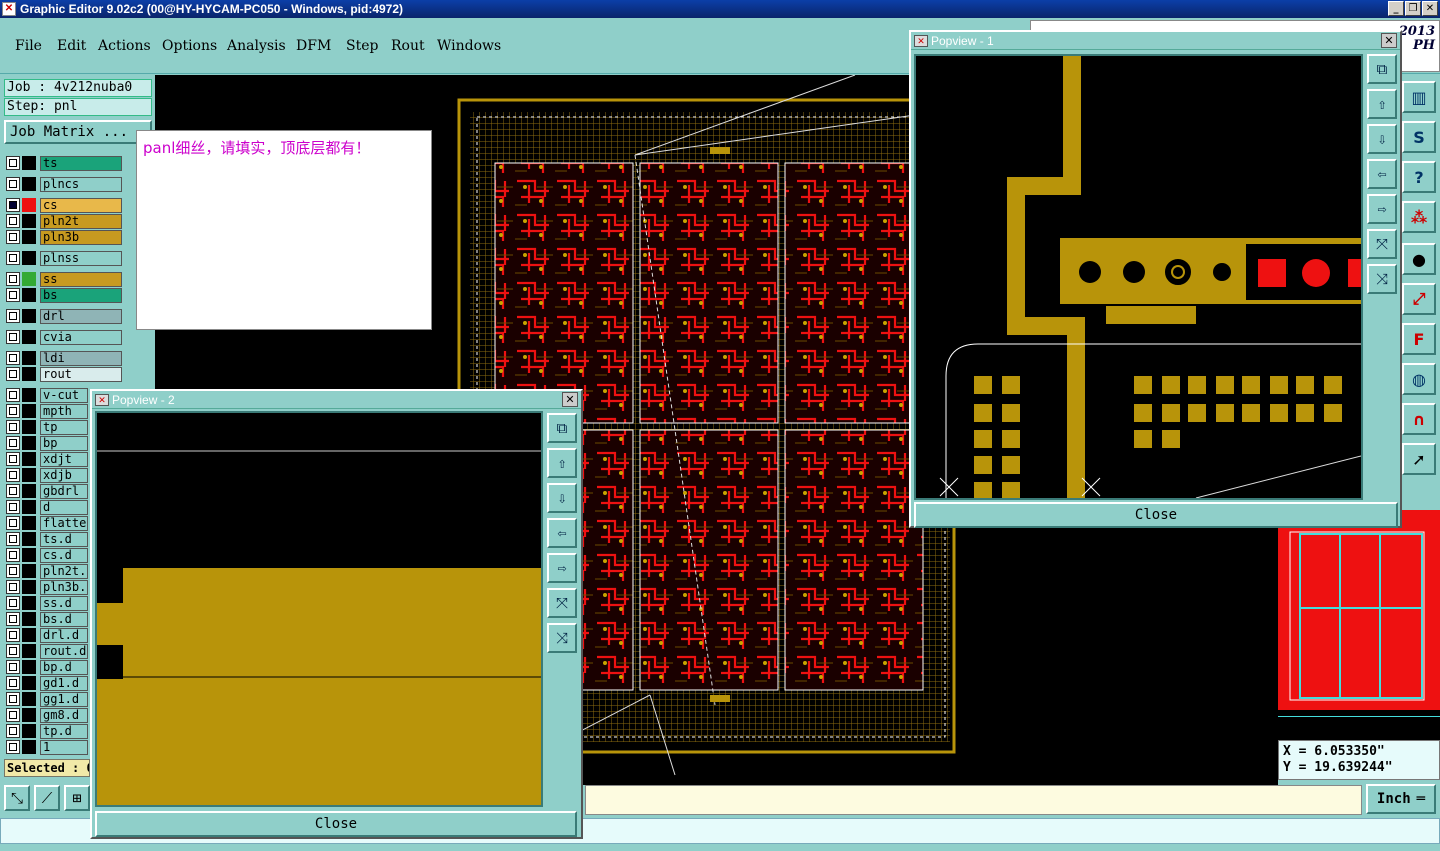 This screenshot has width=1440, height=851. Describe the element at coordinates (313, 46) in the screenshot. I see `menu-dfm: DFM` at that location.